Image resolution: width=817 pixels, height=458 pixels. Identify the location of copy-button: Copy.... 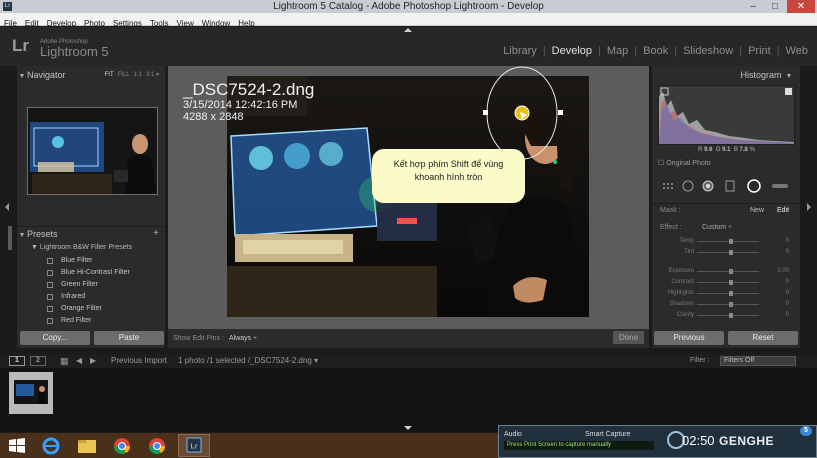
(55, 338).